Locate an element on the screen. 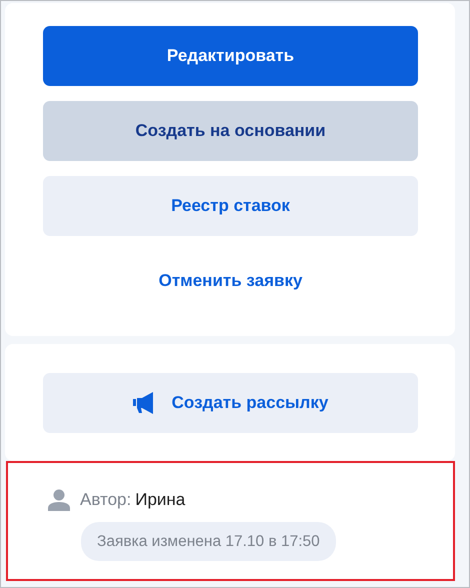  edit-button: Редактировать is located at coordinates (230, 56).